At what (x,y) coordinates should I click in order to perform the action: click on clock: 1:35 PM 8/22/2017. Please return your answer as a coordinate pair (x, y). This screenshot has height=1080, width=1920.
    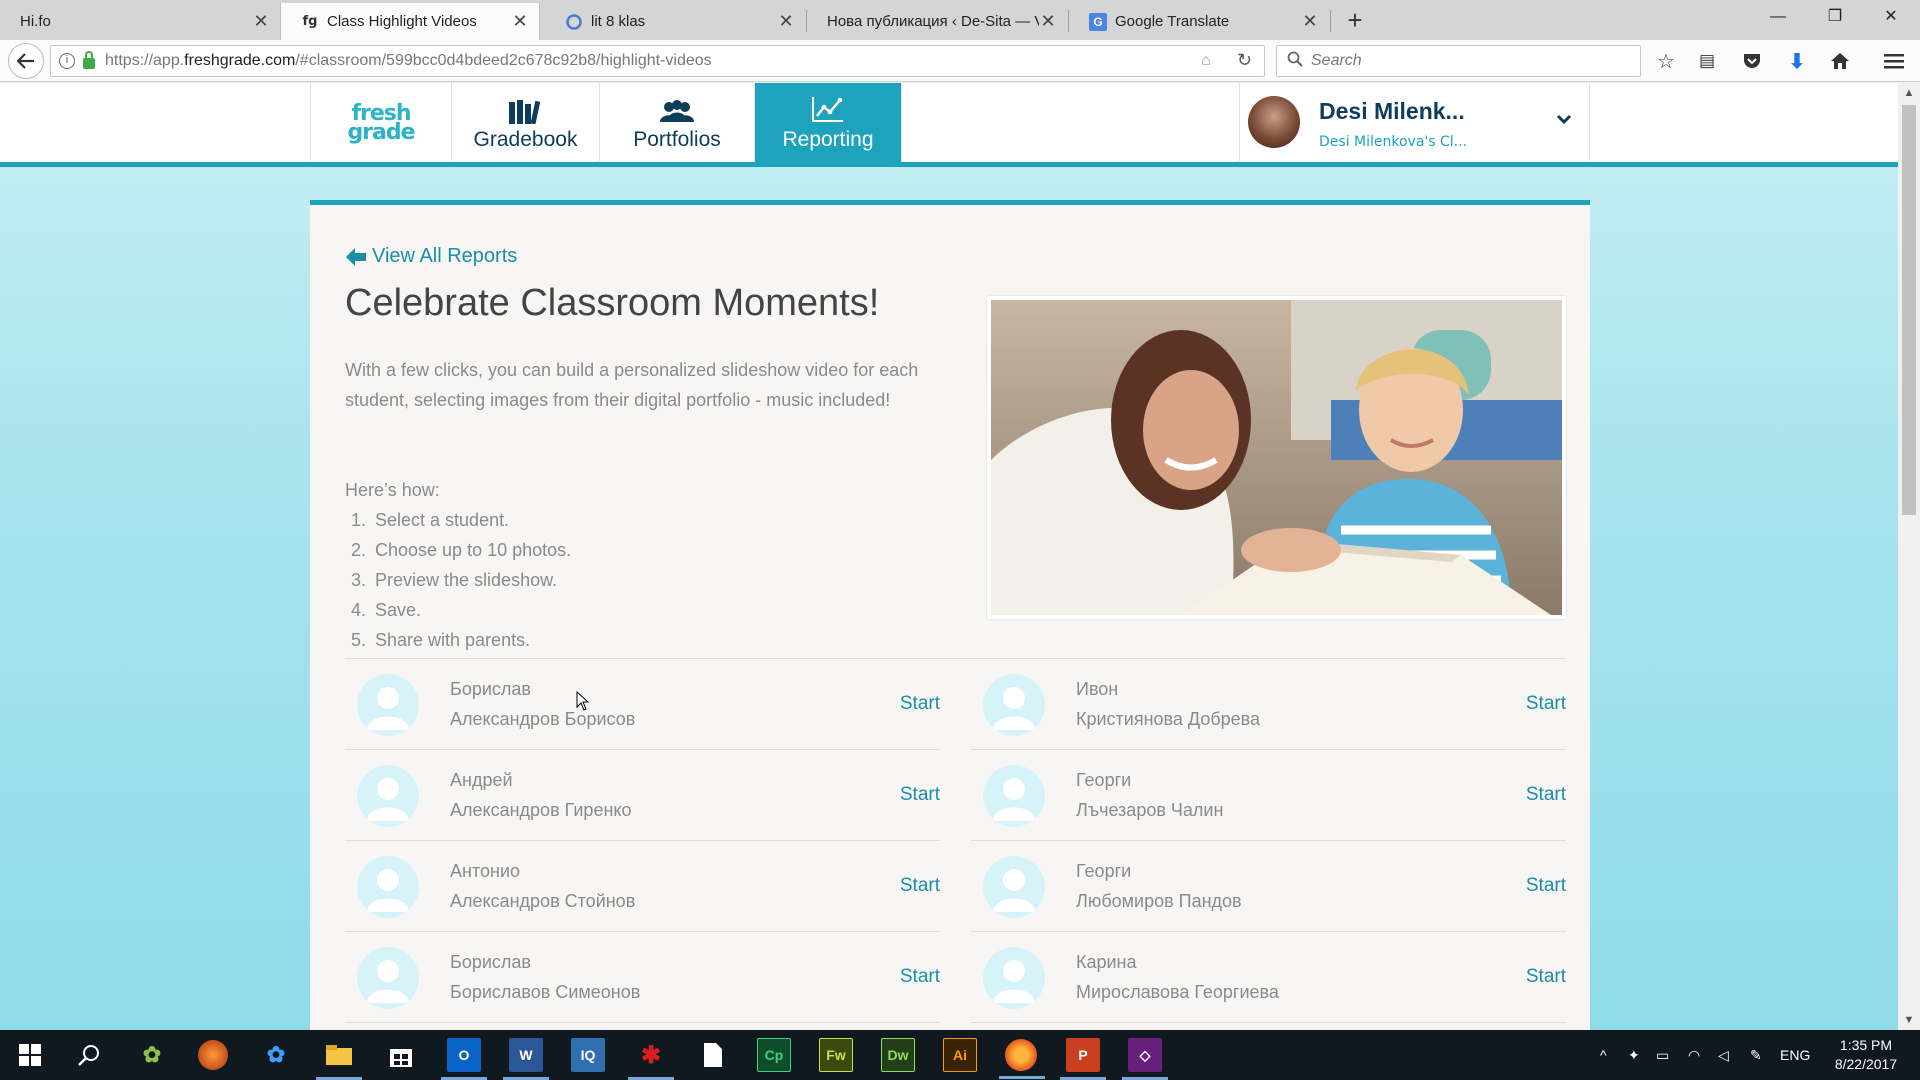
    Looking at the image, I should click on (1866, 1055).